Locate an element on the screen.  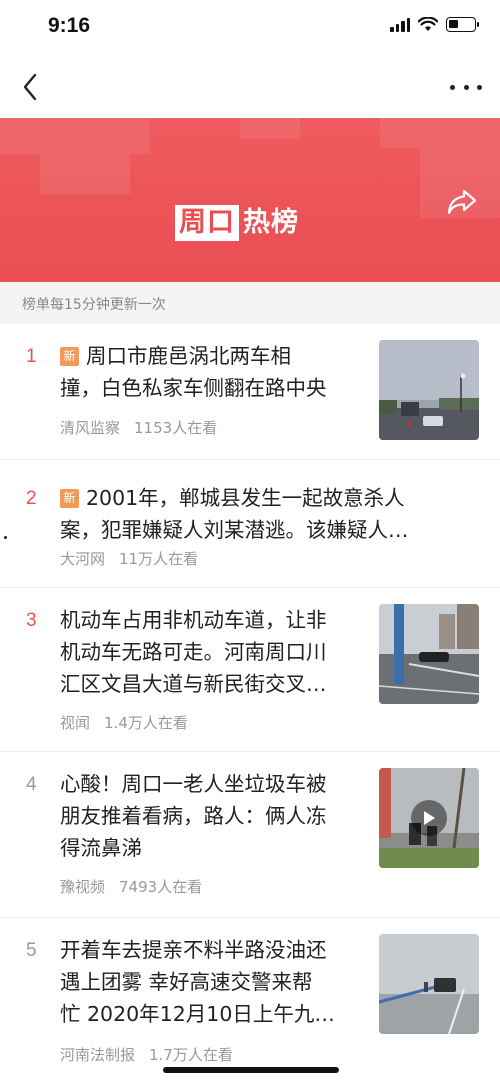
logo-text: 热榜 is located at coordinates (271, 222).